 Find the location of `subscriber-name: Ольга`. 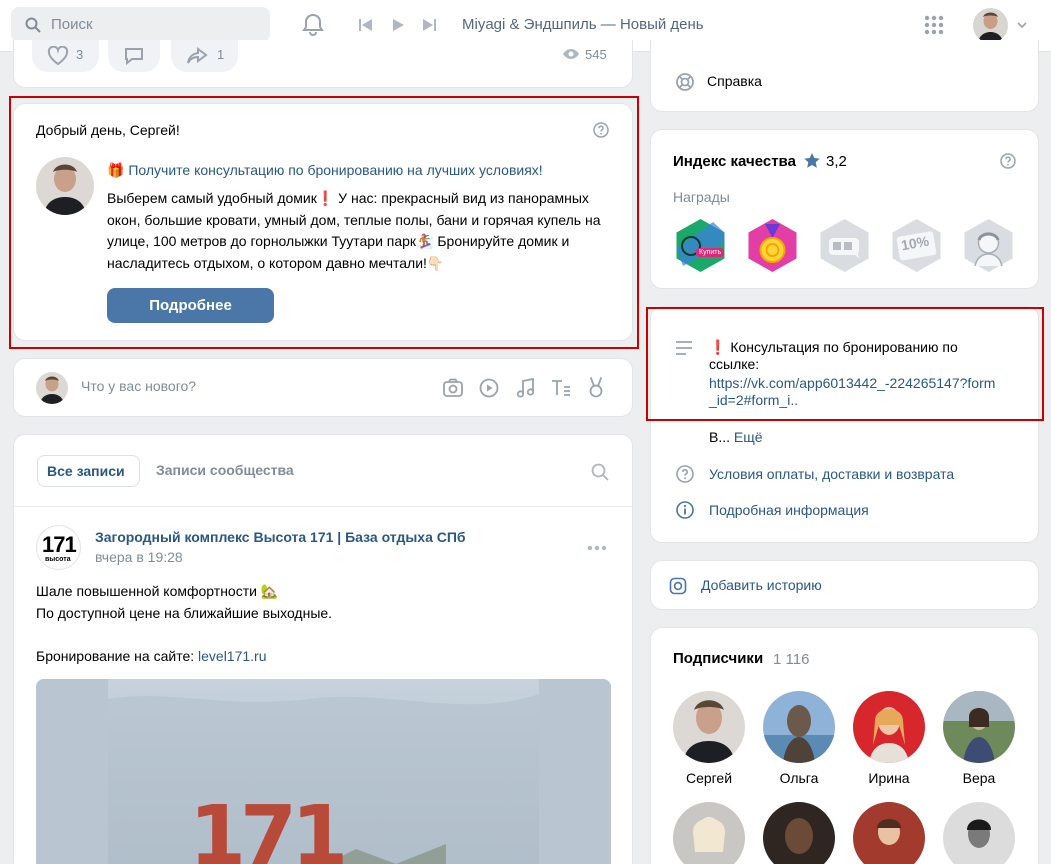

subscriber-name: Ольга is located at coordinates (799, 778).